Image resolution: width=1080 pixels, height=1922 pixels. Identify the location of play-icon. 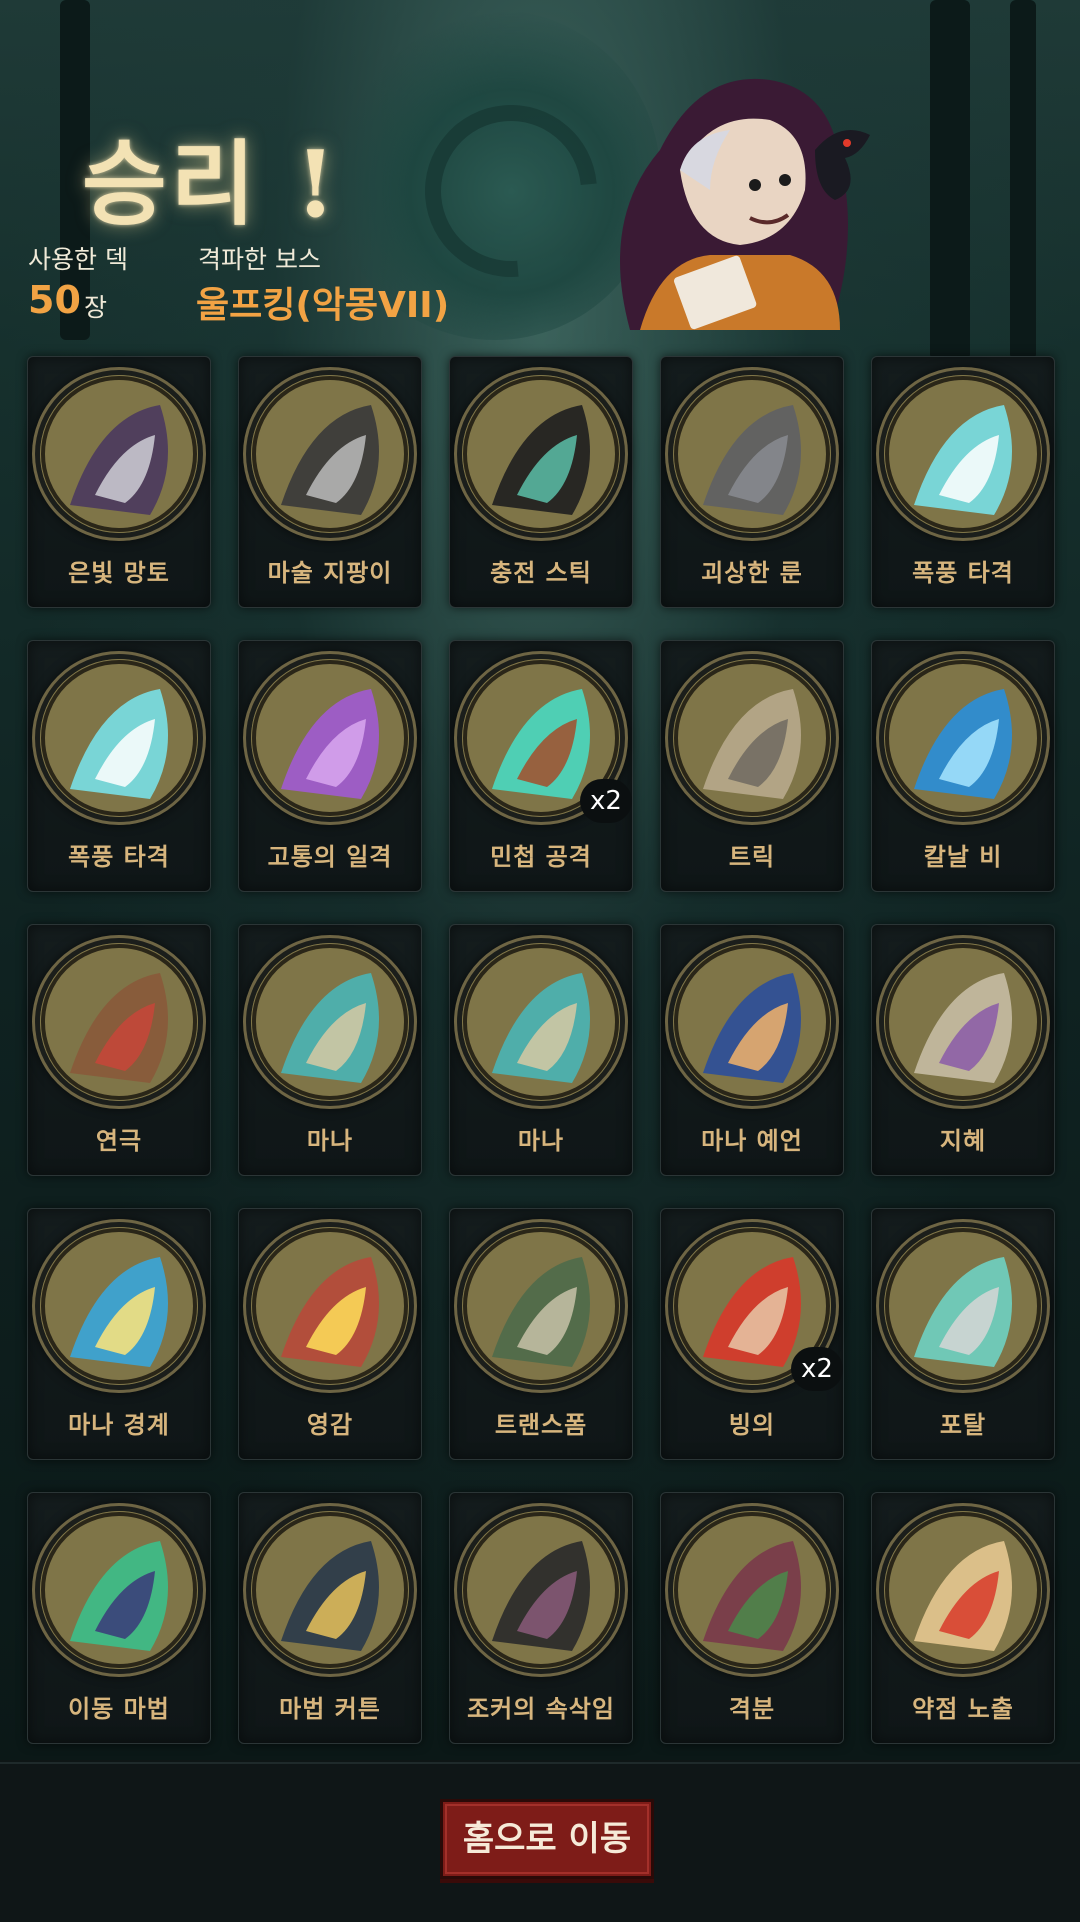
(119, 1022).